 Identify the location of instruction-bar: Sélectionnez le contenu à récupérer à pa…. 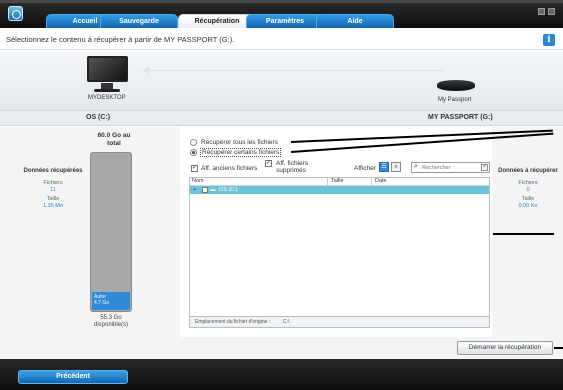
(281, 39).